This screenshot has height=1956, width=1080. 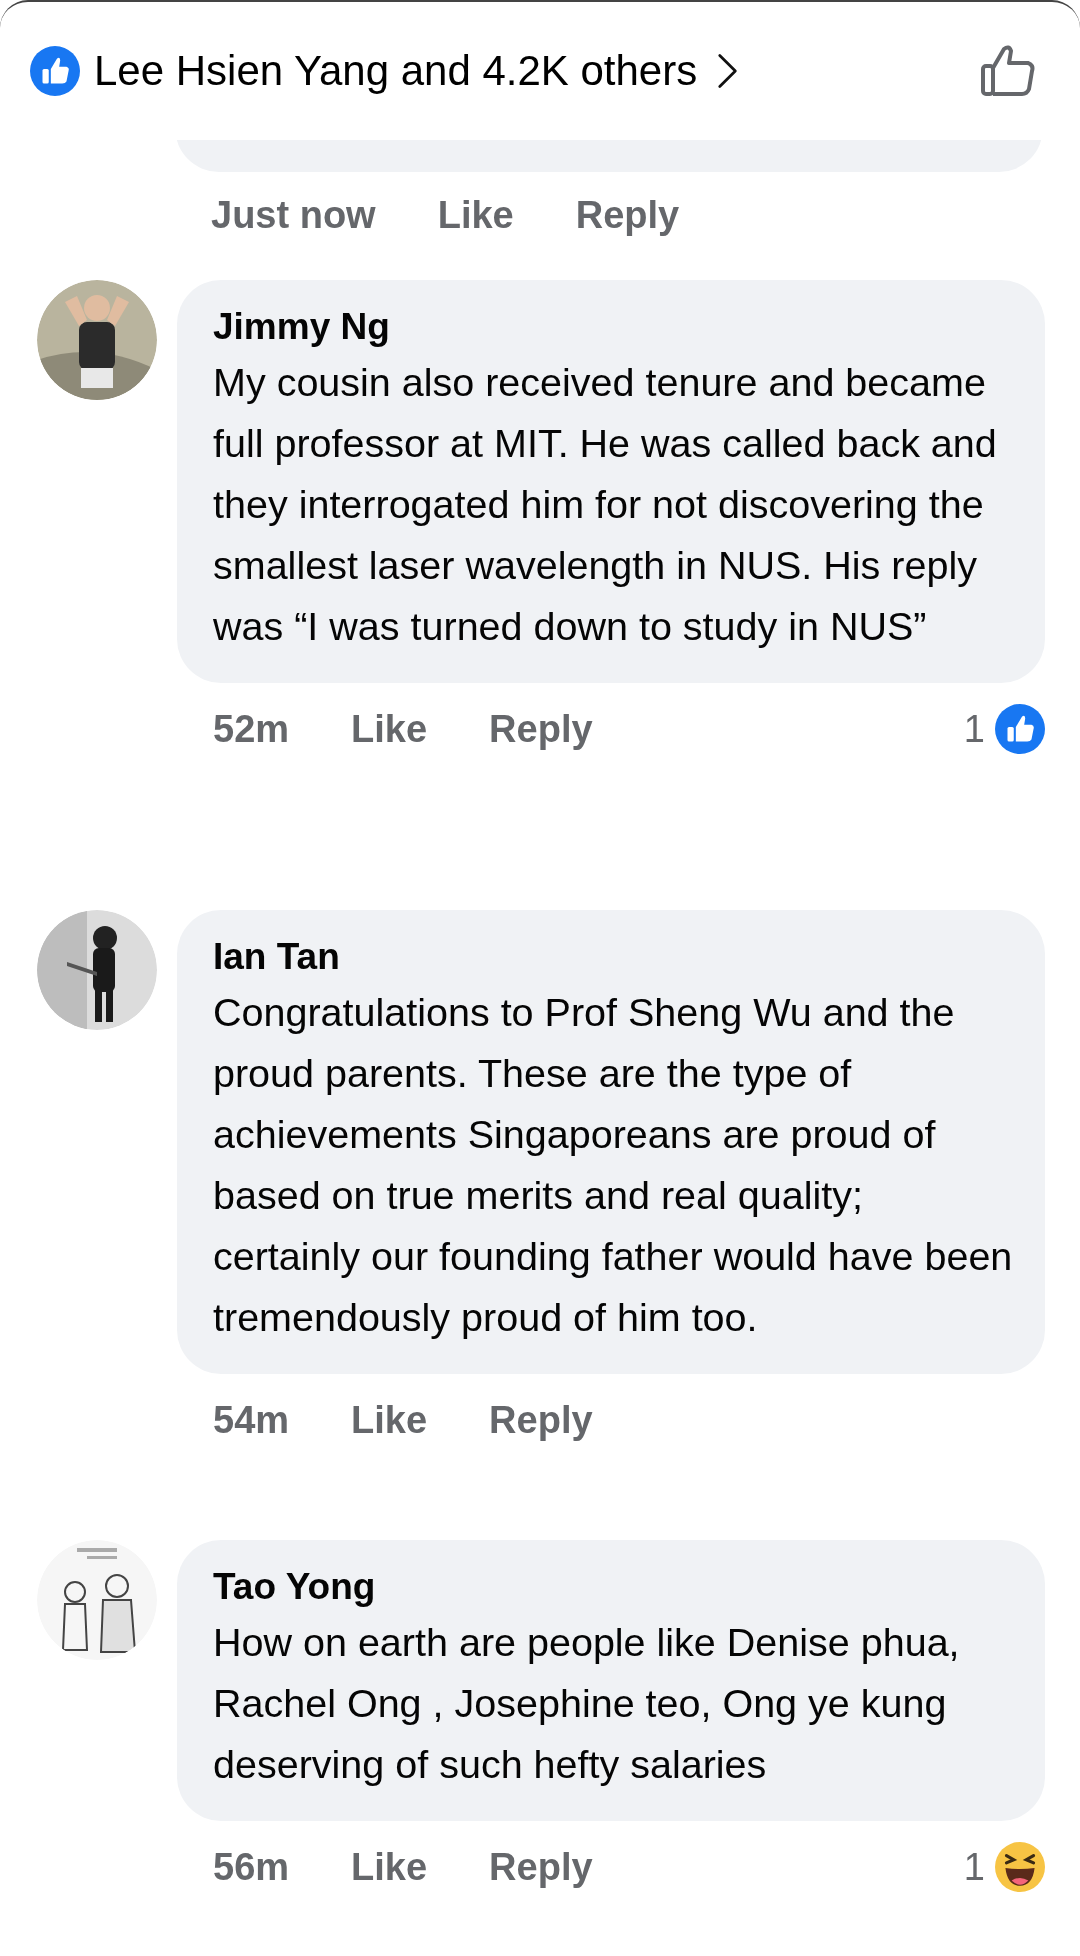 What do you see at coordinates (251, 729) in the screenshot?
I see `comment-time: 52m` at bounding box center [251, 729].